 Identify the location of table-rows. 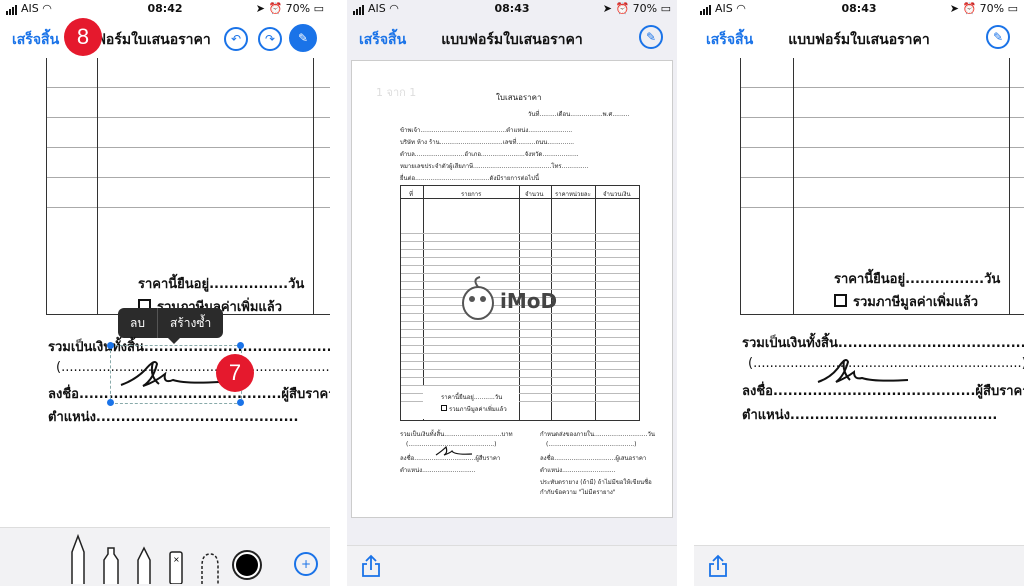
(520, 314).